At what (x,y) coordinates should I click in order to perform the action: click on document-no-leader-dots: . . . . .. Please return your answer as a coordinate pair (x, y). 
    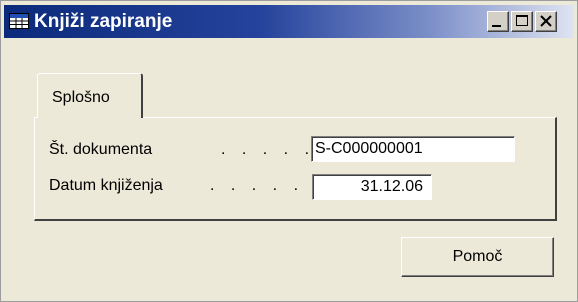
    Looking at the image, I should click on (268, 149).